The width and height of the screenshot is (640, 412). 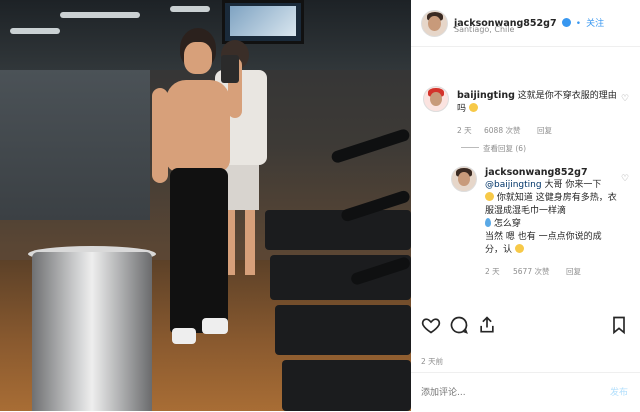 I want to click on comment-box: 发布, so click(x=525, y=392).